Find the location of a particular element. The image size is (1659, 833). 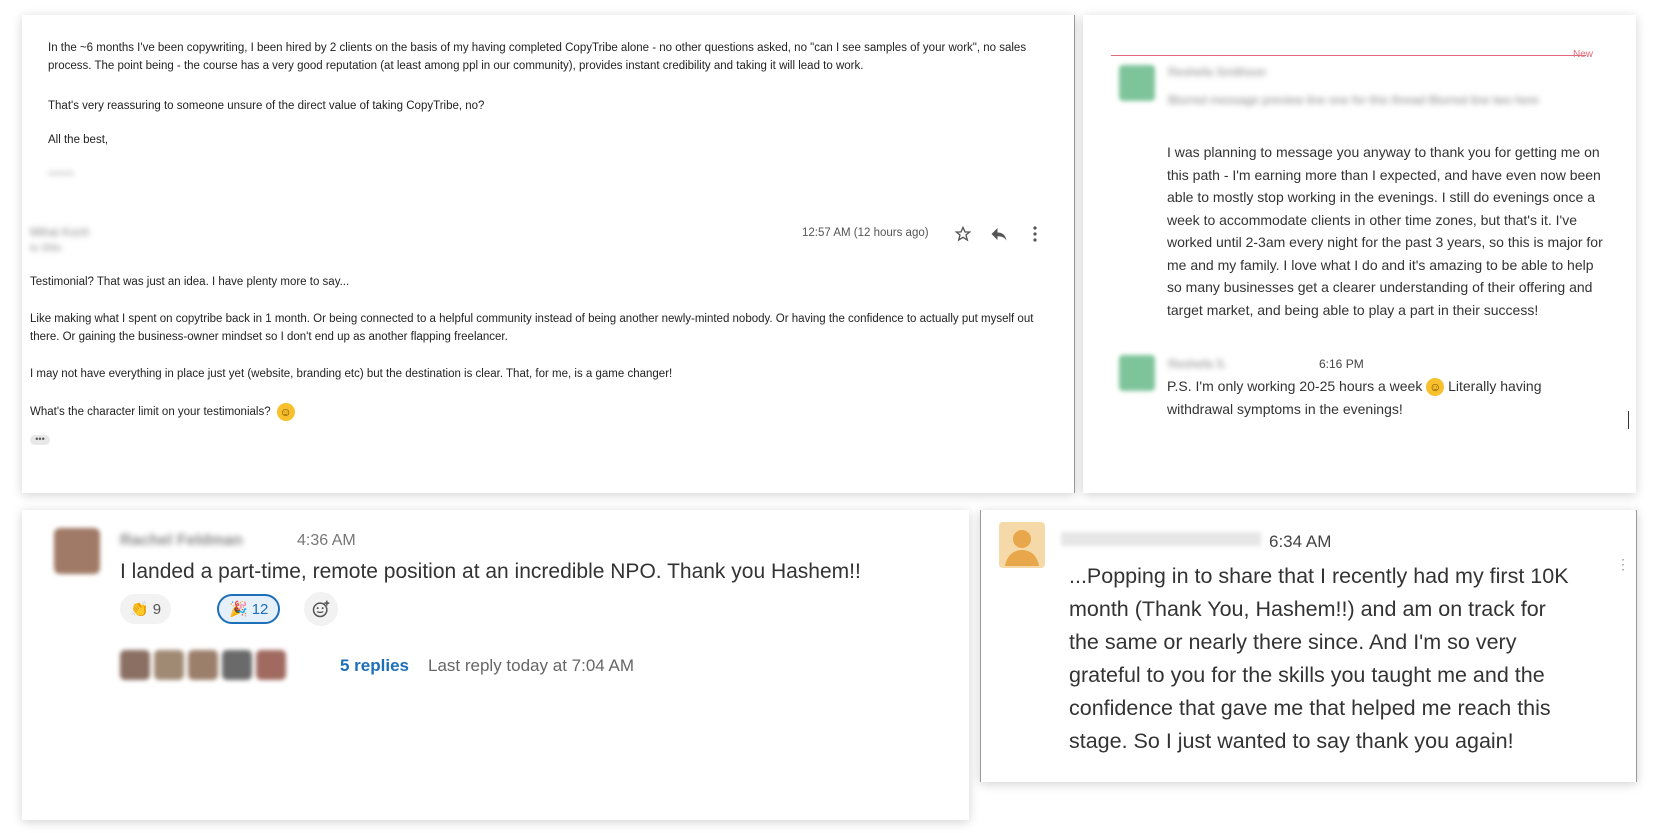

text-cursor is located at coordinates (1628, 420).